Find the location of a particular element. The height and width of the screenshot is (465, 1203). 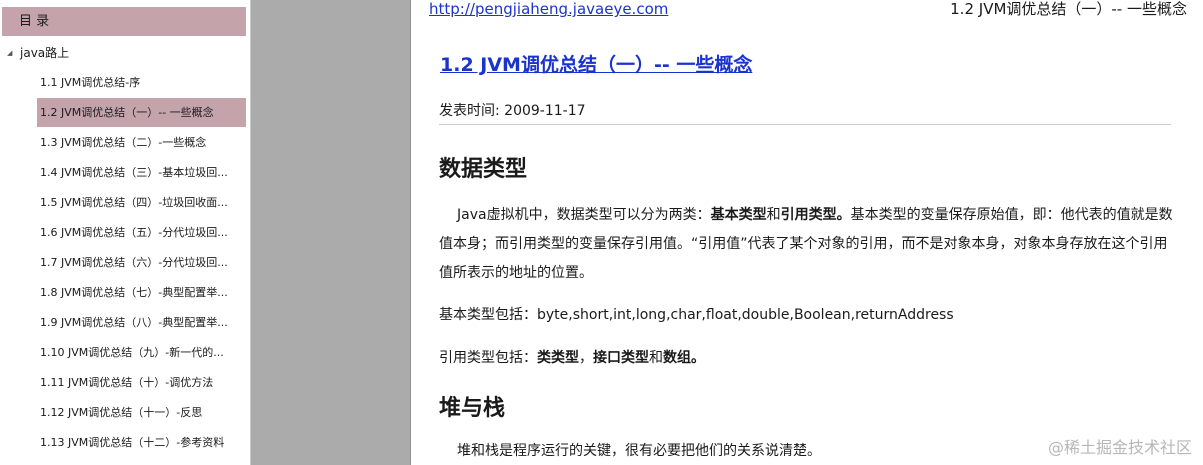

toc-item-label: 1.1 JVM调优总结-序 is located at coordinates (90, 82).